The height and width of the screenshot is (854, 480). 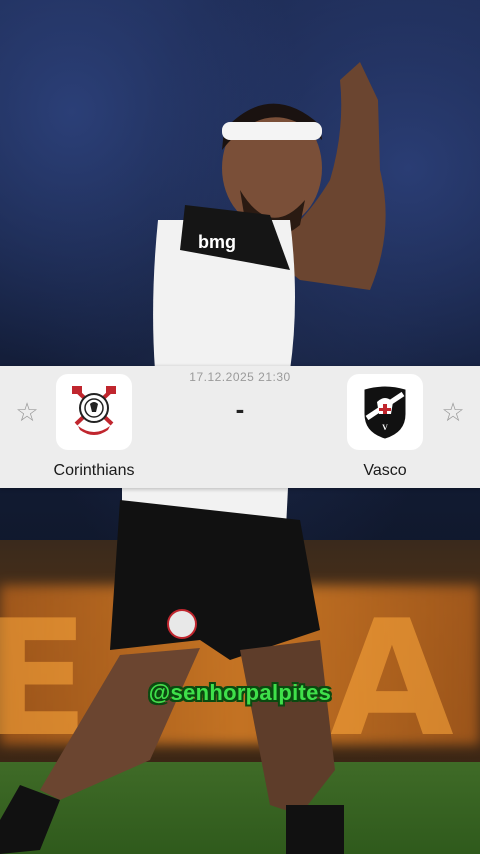 I want to click on away-team-name: Vasco, so click(x=385, y=471).